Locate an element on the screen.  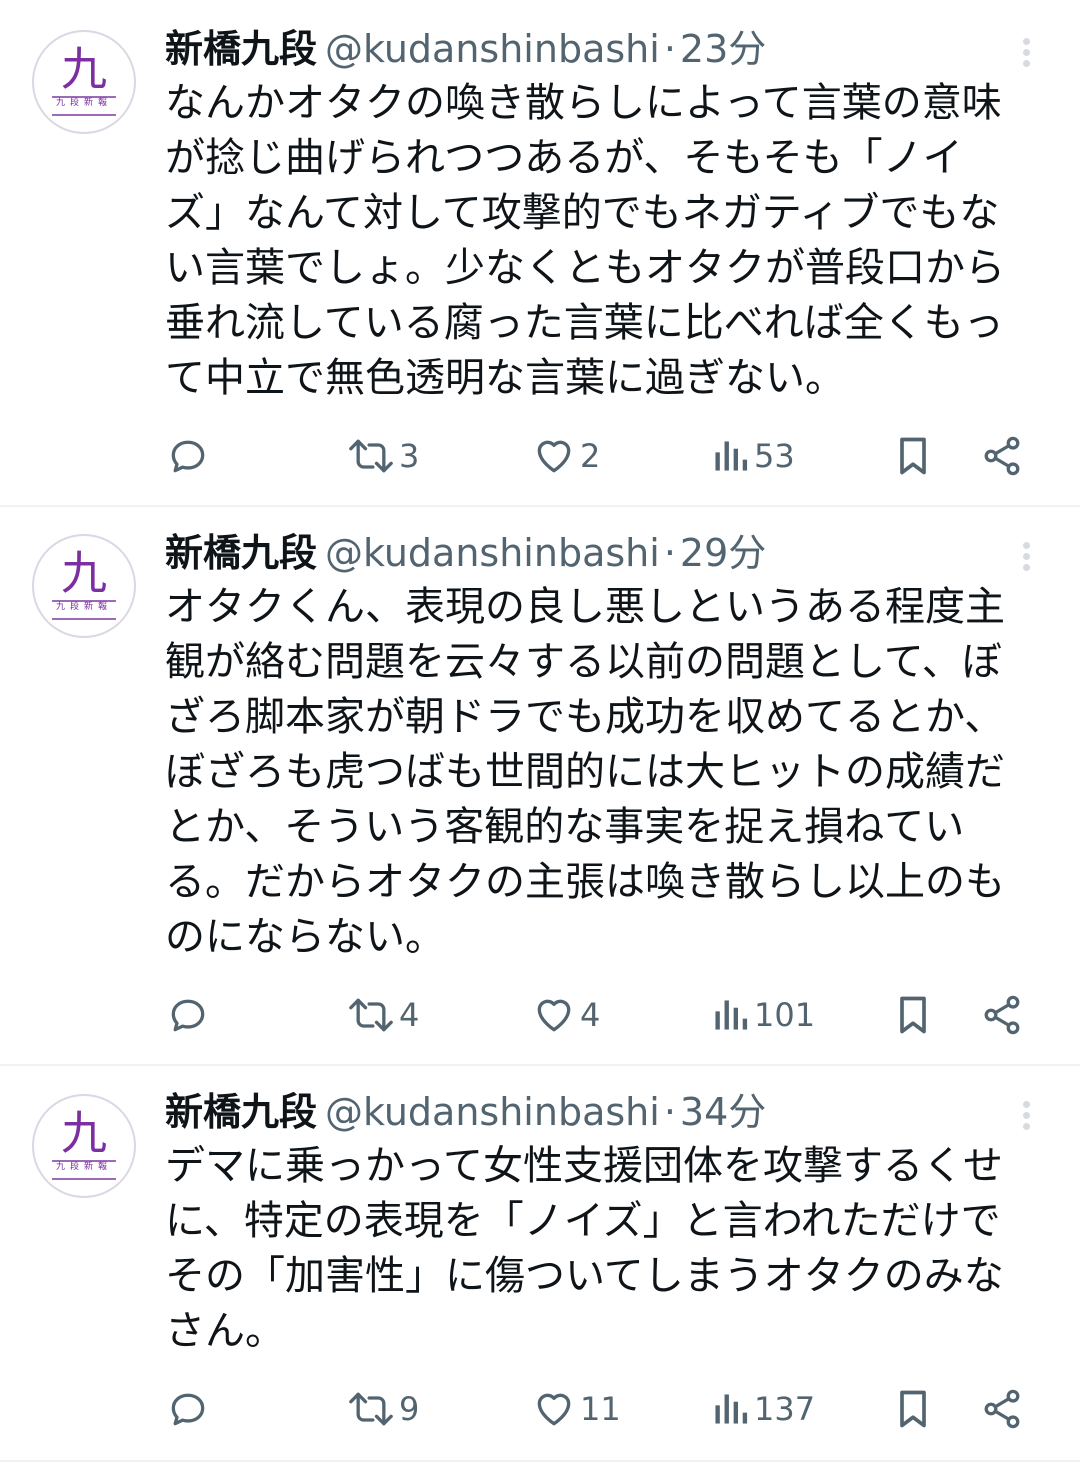
tweet-header: 新橋九段 @kudanshinbashi · 23分 is located at coordinates (465, 49).